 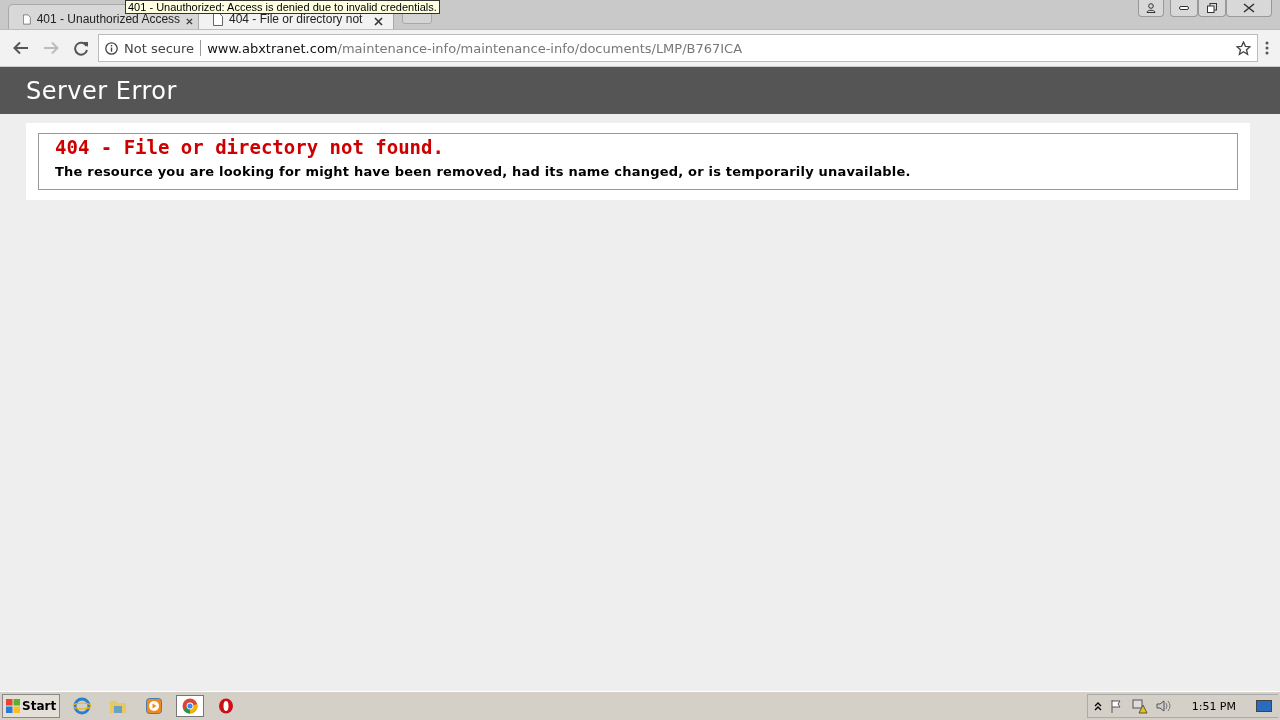 What do you see at coordinates (282, 7) in the screenshot?
I see `tooltip: 401 - Unauthorized: Access is denied due to invalid credentials.` at bounding box center [282, 7].